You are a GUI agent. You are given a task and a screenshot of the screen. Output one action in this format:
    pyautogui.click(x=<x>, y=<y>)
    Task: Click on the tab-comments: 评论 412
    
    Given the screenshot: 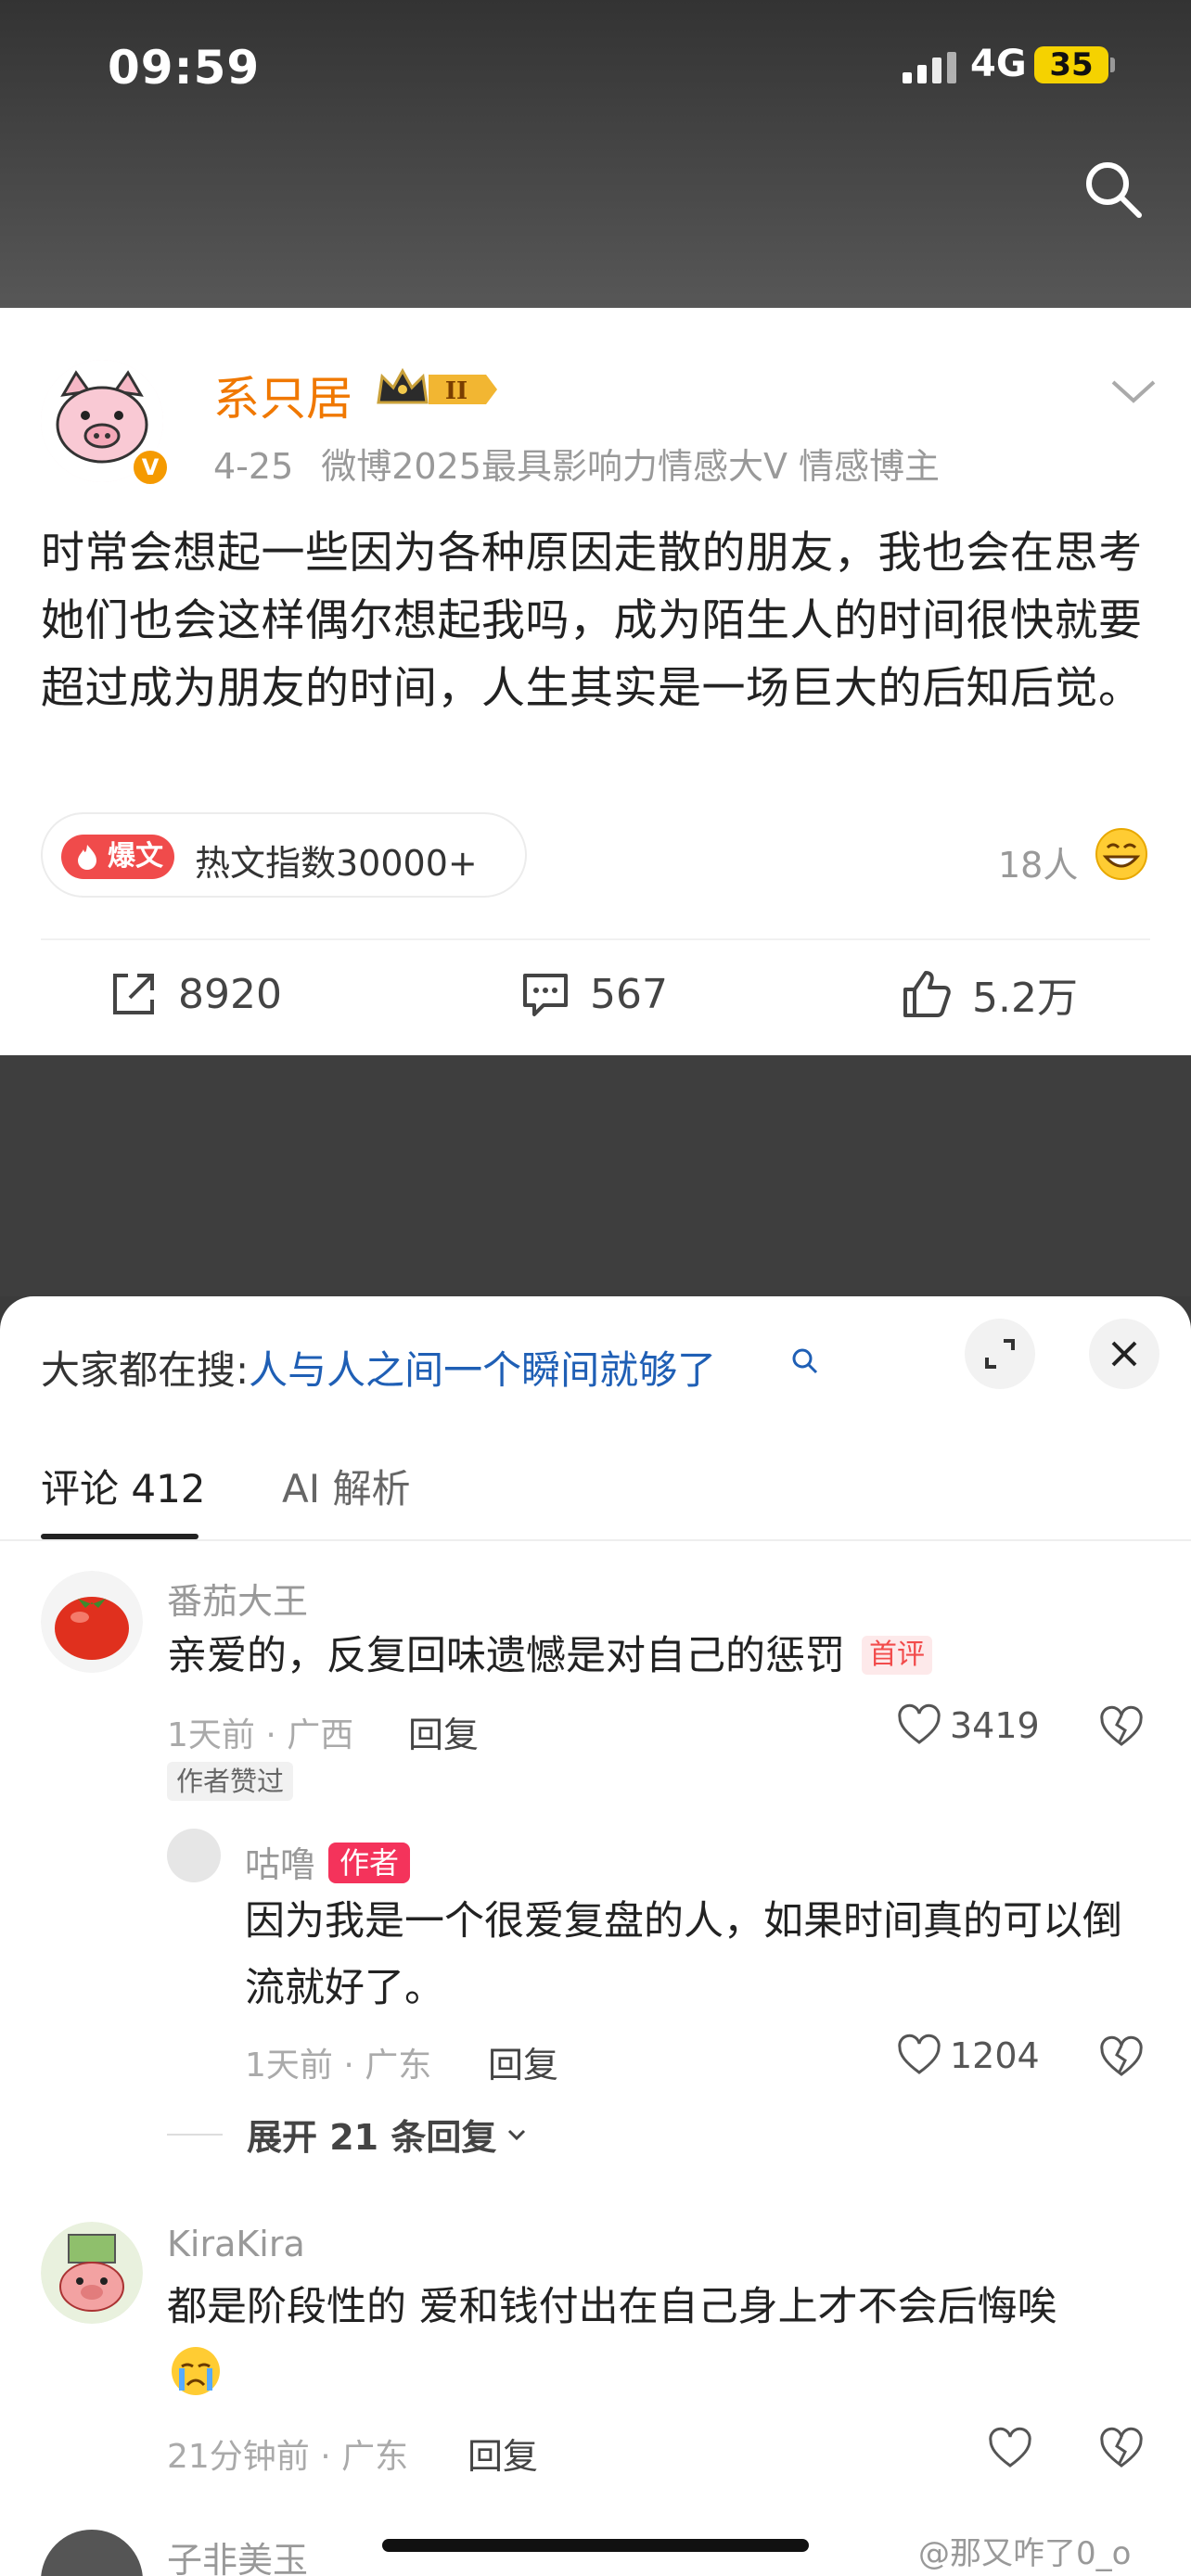 What is the action you would take?
    pyautogui.click(x=123, y=1486)
    